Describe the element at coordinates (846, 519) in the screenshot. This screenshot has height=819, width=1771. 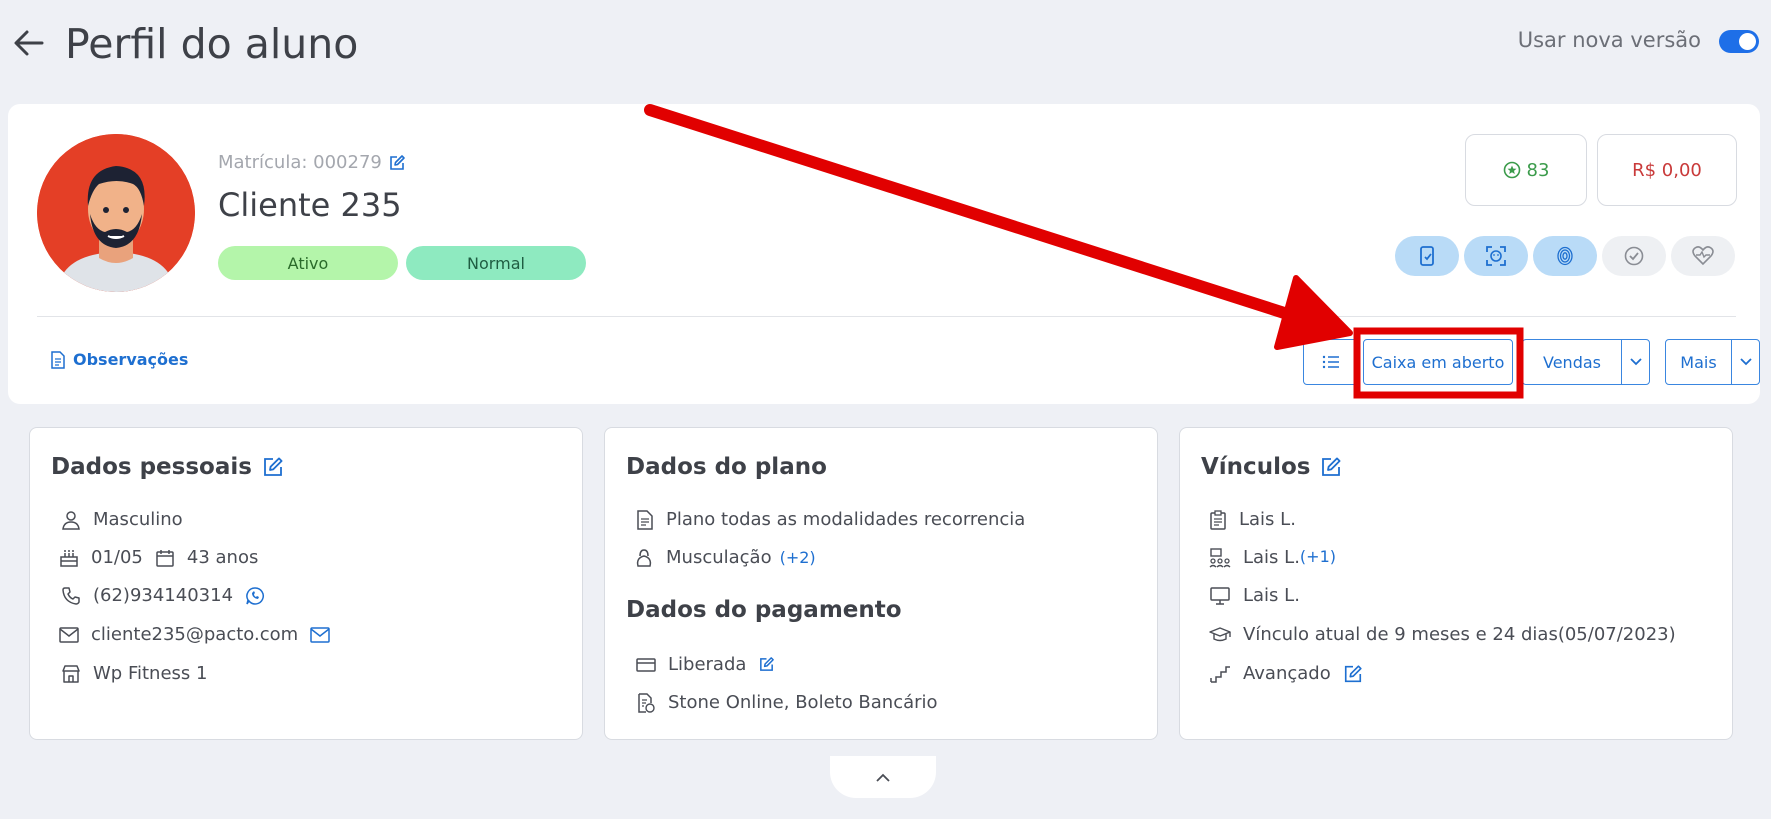
I see `plano-value: Plano todas as modalidades recorrencia` at that location.